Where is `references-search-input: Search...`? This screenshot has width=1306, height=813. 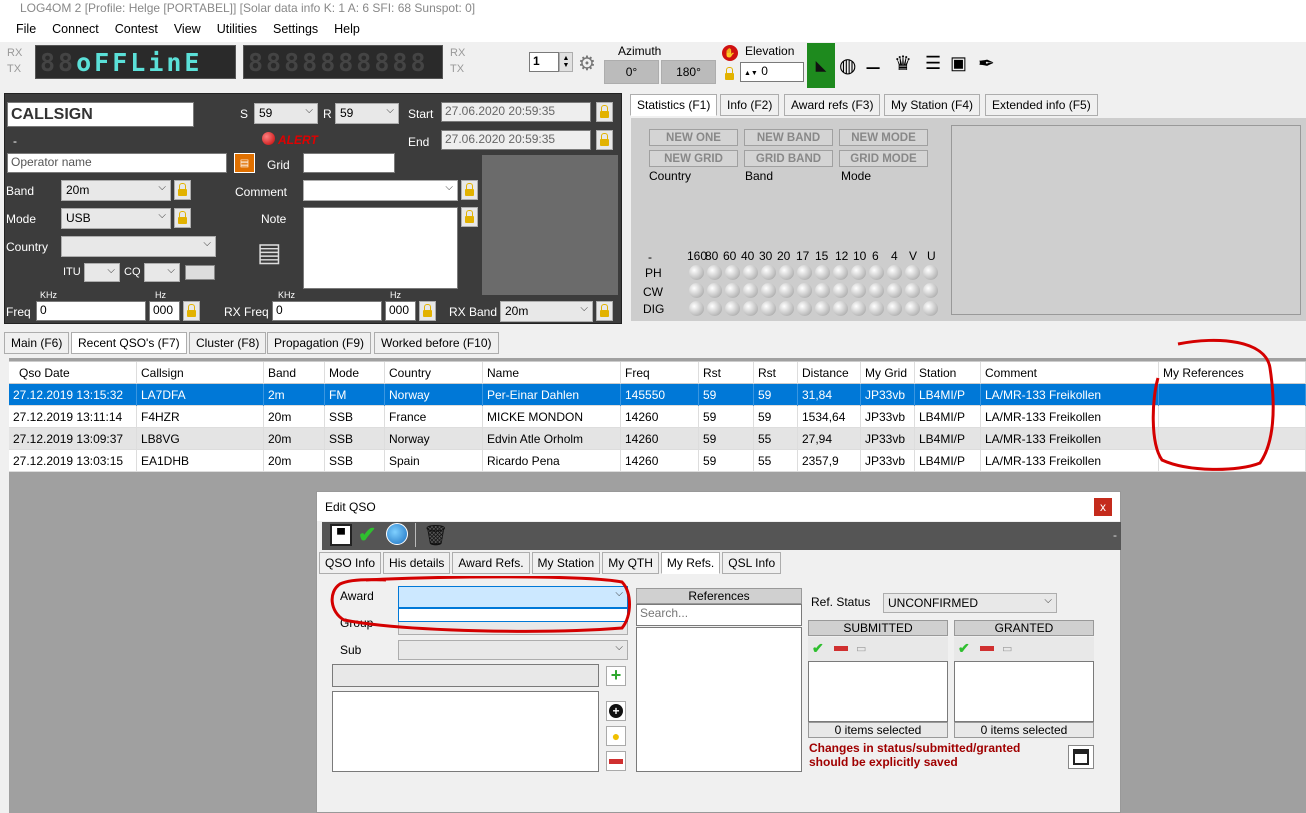
references-search-input: Search... is located at coordinates (719, 615).